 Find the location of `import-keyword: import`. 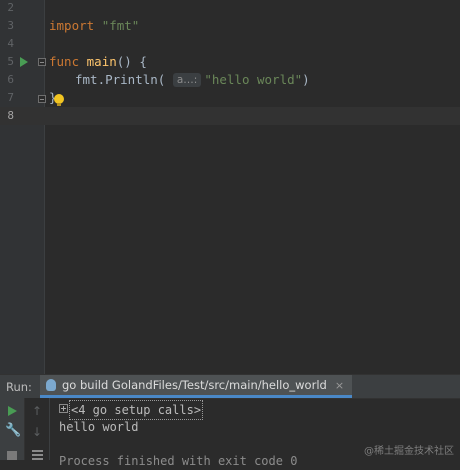

import-keyword: import is located at coordinates (72, 25).